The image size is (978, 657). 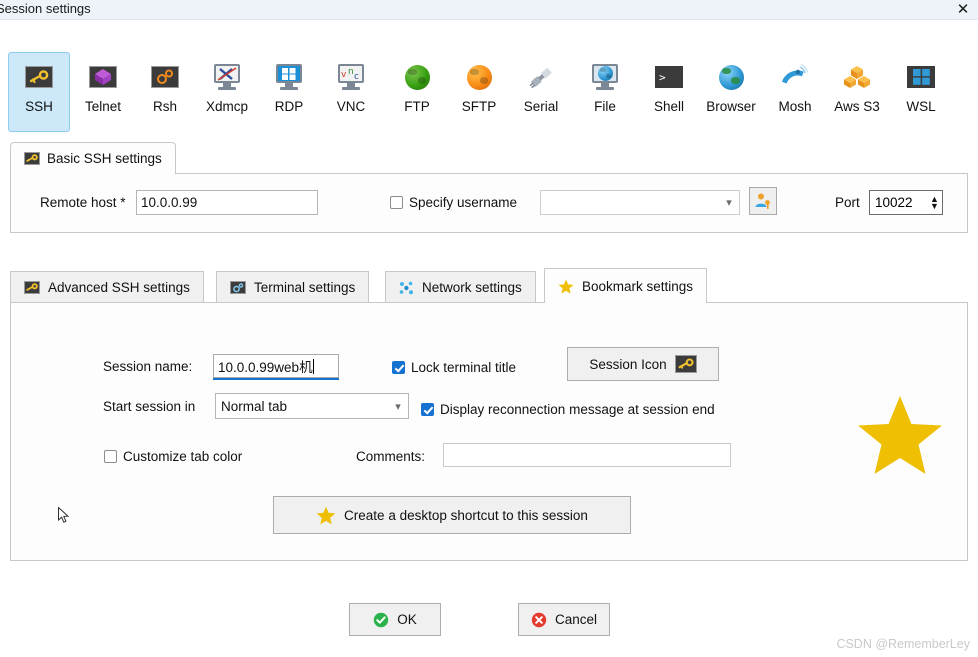 What do you see at coordinates (103, 106) in the screenshot?
I see `session-type-label: Telnet` at bounding box center [103, 106].